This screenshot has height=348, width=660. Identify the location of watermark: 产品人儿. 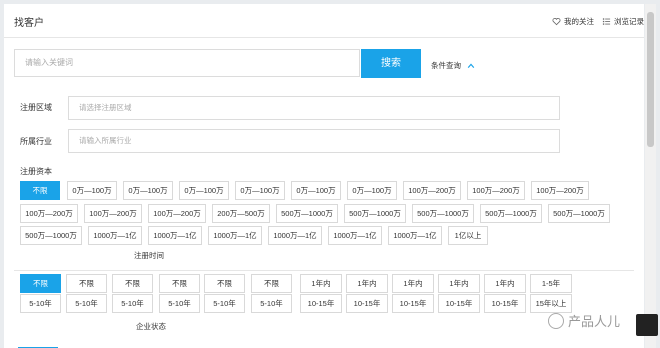
(584, 320).